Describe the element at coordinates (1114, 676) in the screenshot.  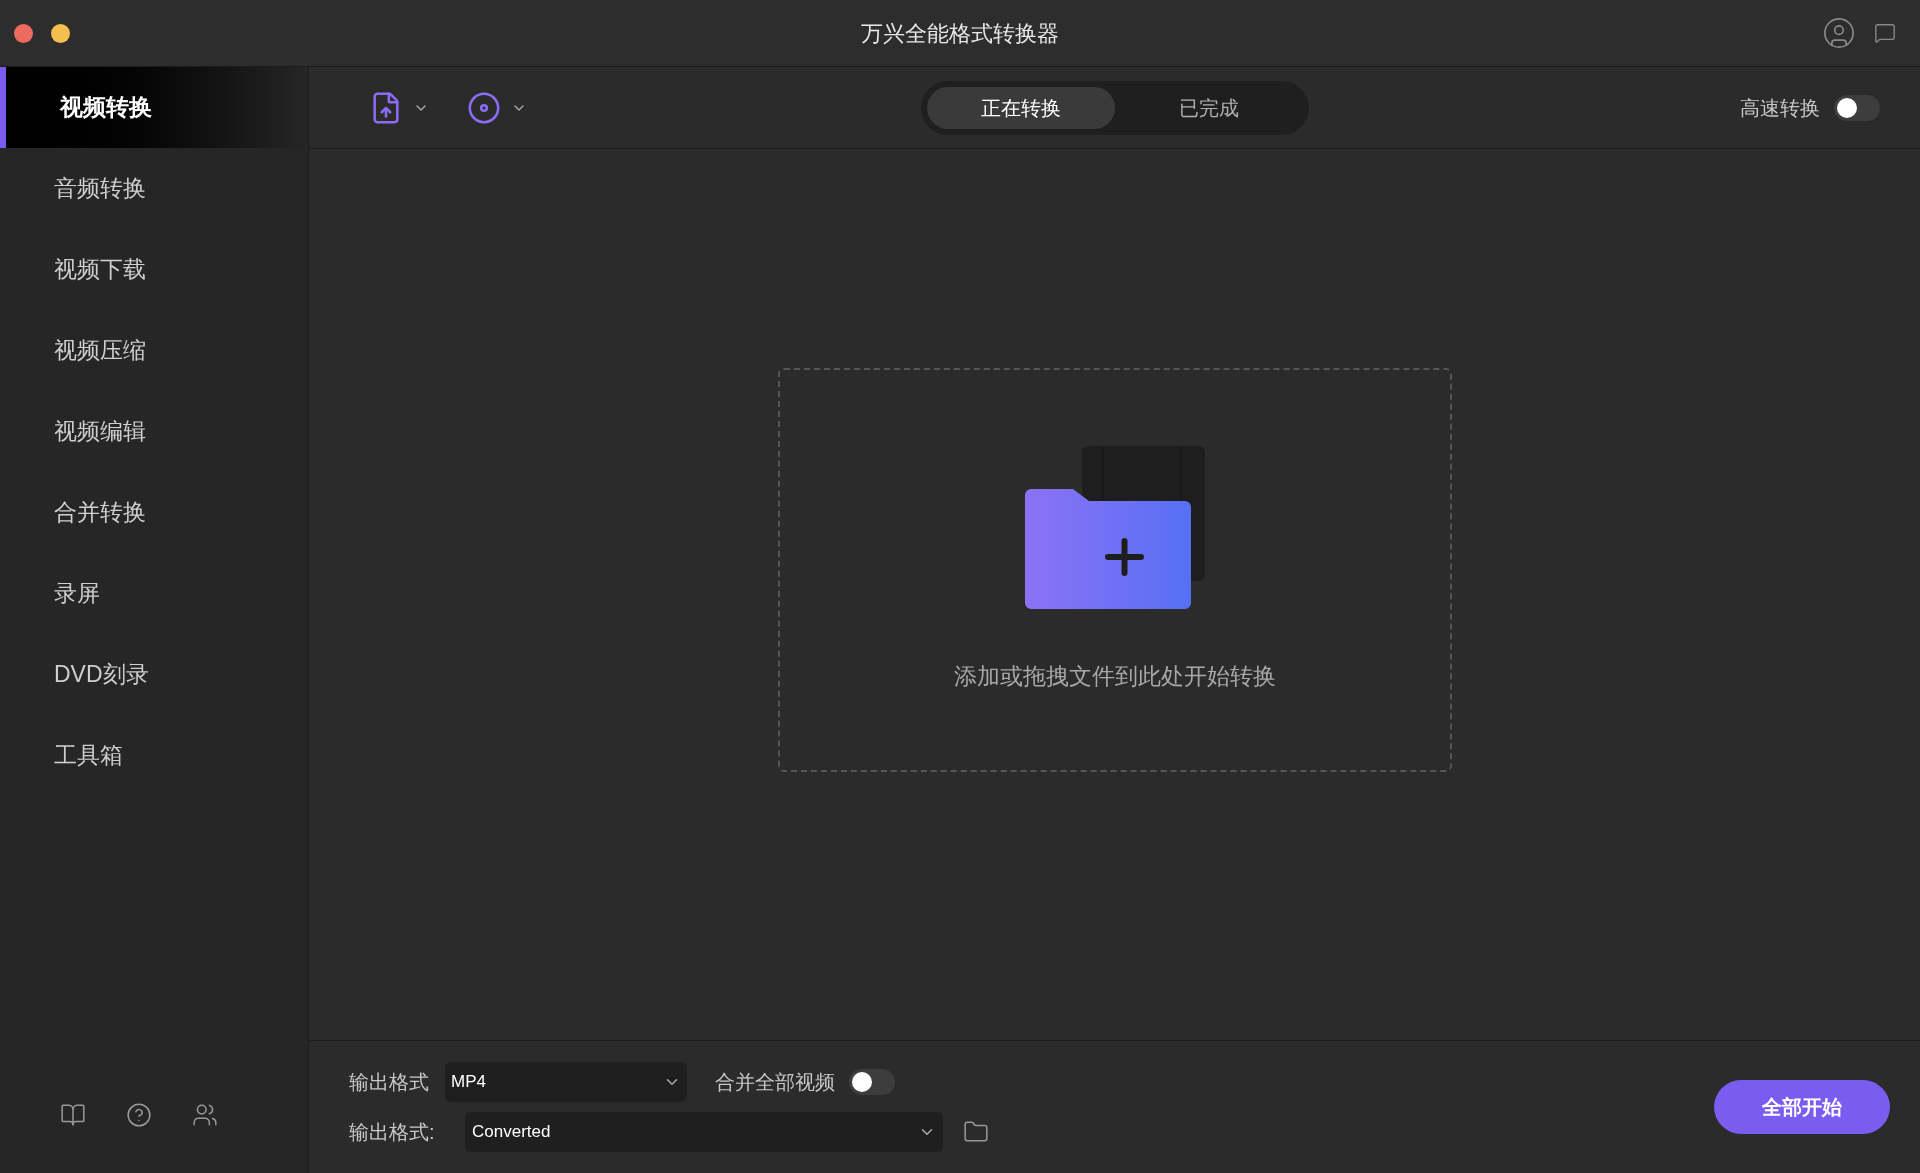
I see `drop-hint: 添加或拖拽文件到此处开始转换` at that location.